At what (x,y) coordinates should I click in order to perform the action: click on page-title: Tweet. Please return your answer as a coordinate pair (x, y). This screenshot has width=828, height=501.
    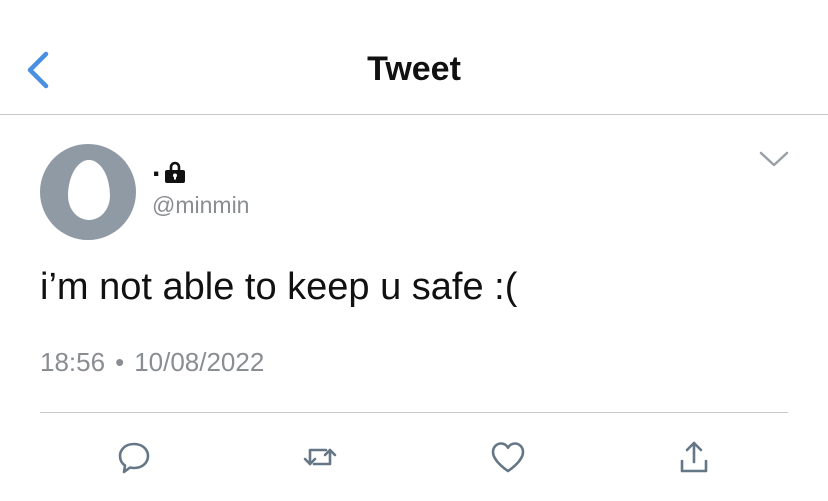
    Looking at the image, I should click on (414, 69).